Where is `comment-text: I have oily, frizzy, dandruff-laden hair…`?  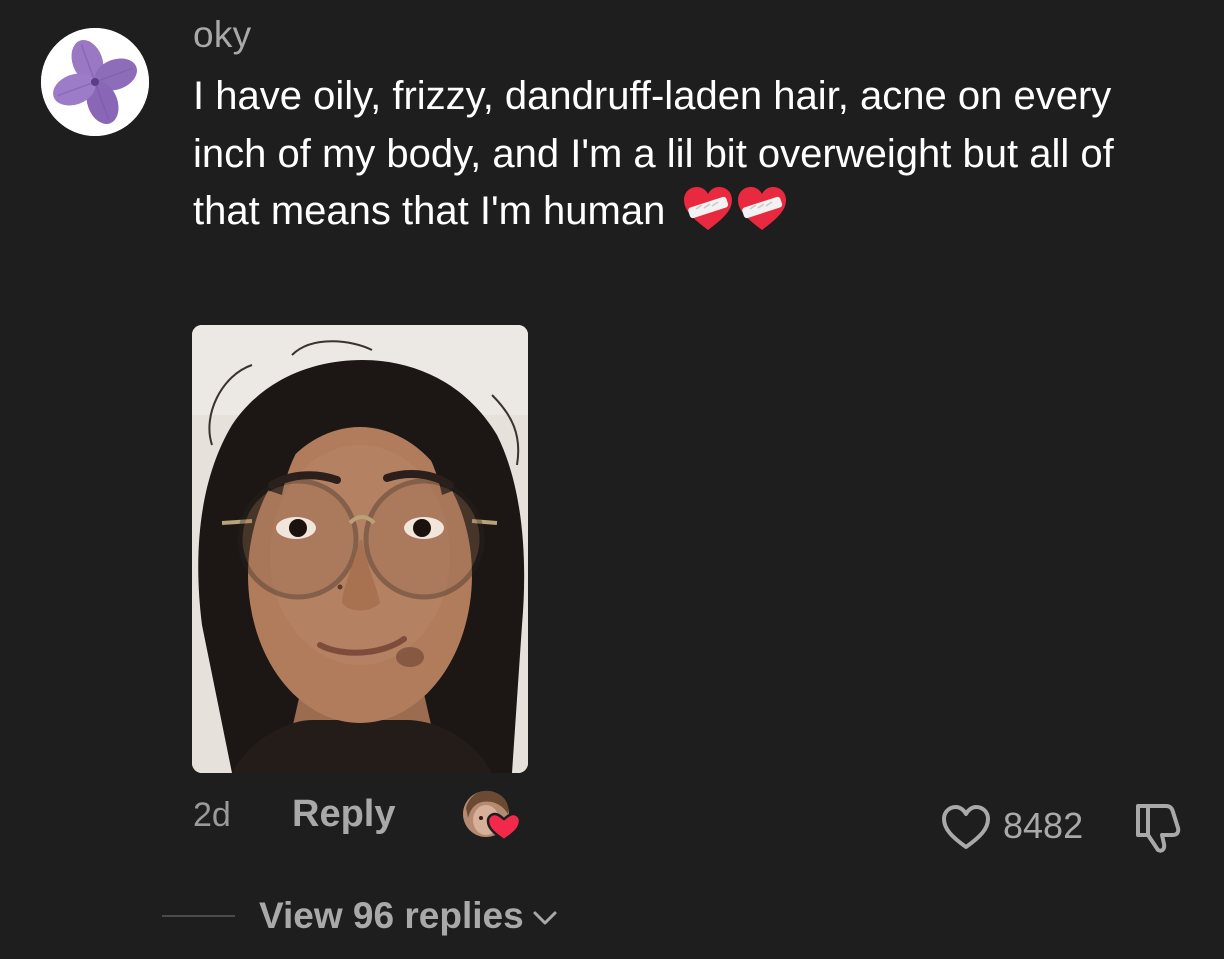
comment-text: I have oily, frizzy, dandruff-laden hair… is located at coordinates (653, 153).